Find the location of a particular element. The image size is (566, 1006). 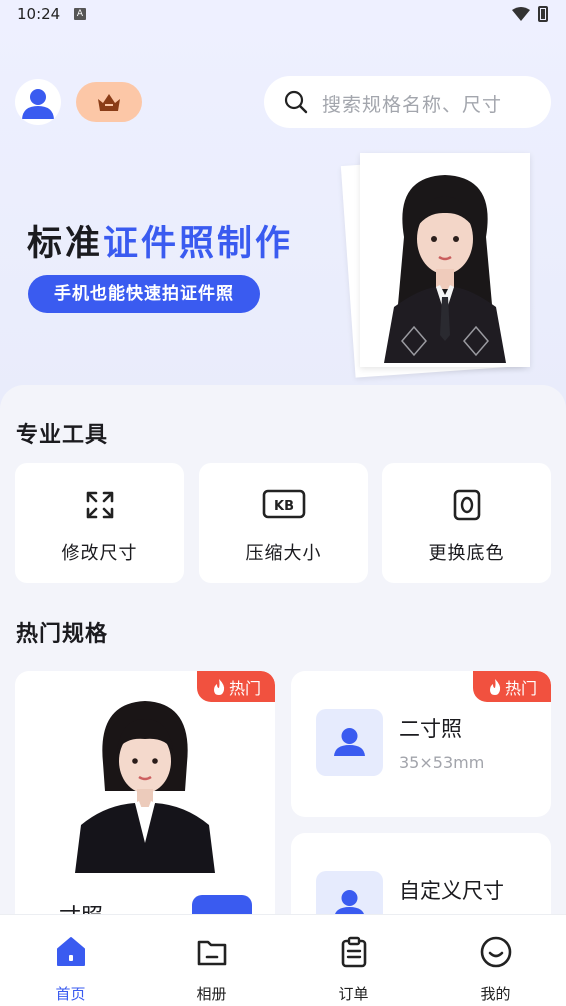

clipboard-icon is located at coordinates (353, 952).